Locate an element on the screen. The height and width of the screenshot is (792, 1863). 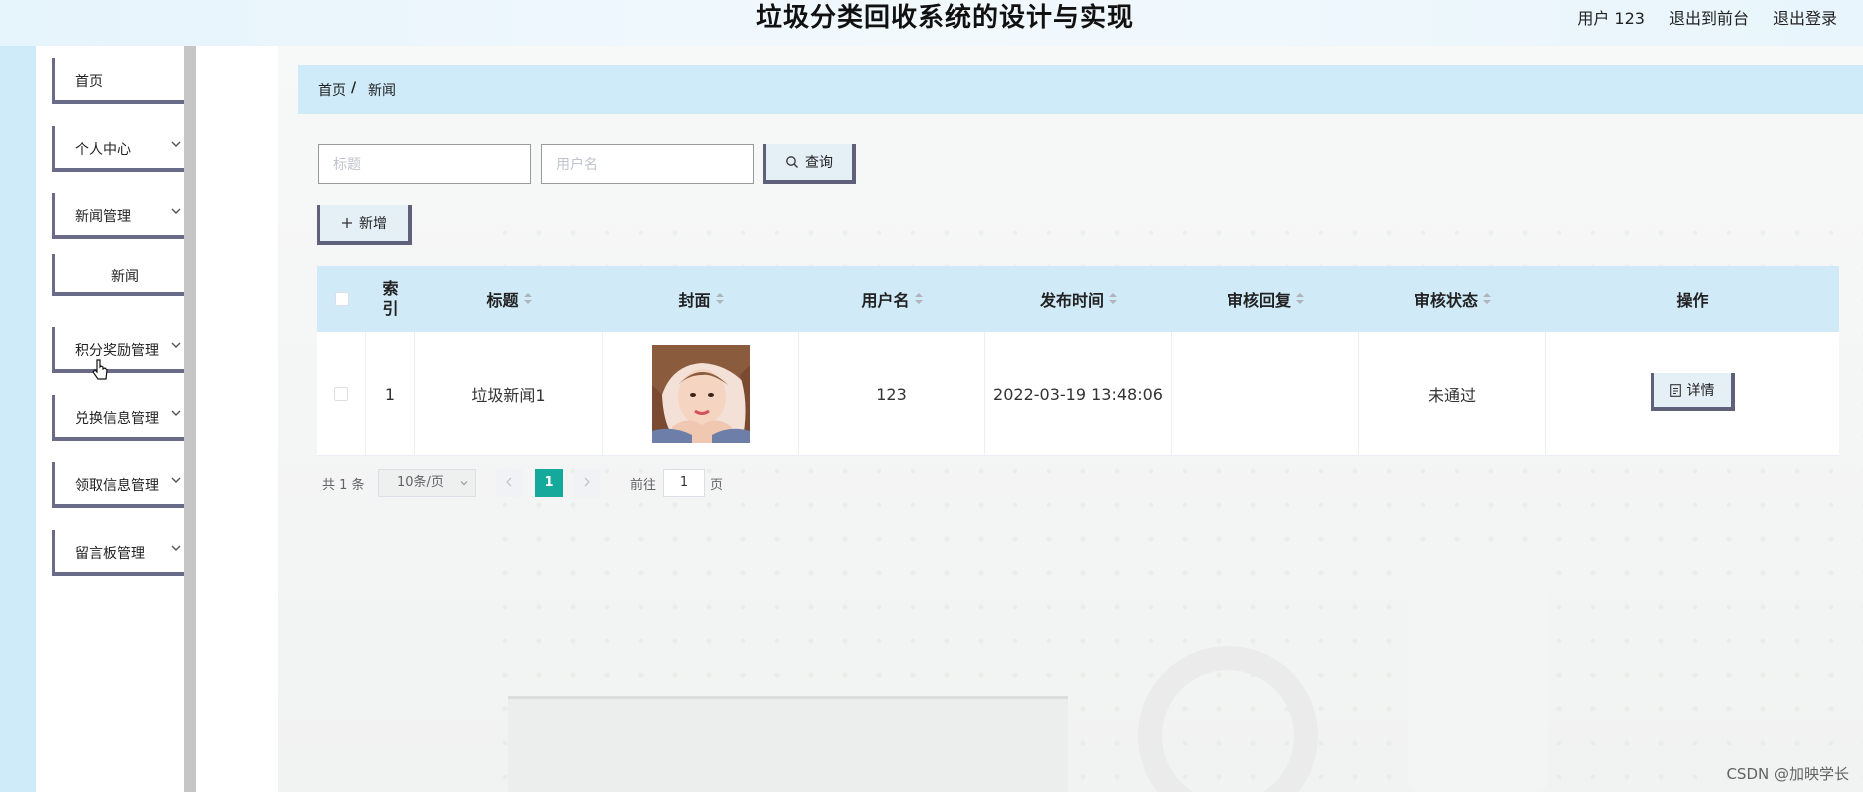
cell-review-status: 未通过 is located at coordinates (1452, 394).